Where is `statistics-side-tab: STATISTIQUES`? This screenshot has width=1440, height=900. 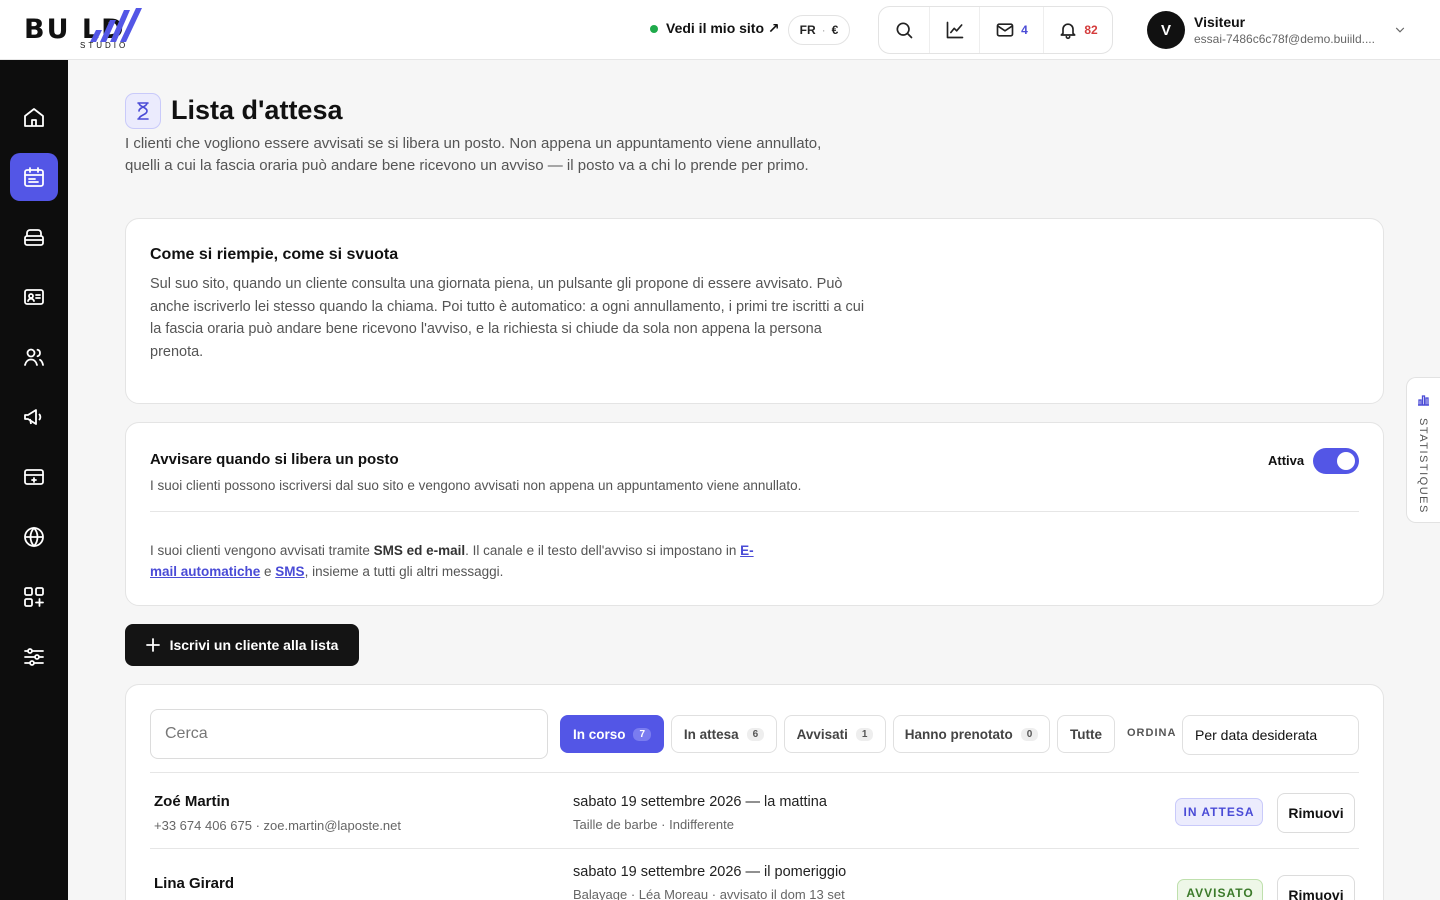
statistics-side-tab: STATISTIQUES is located at coordinates (1423, 450).